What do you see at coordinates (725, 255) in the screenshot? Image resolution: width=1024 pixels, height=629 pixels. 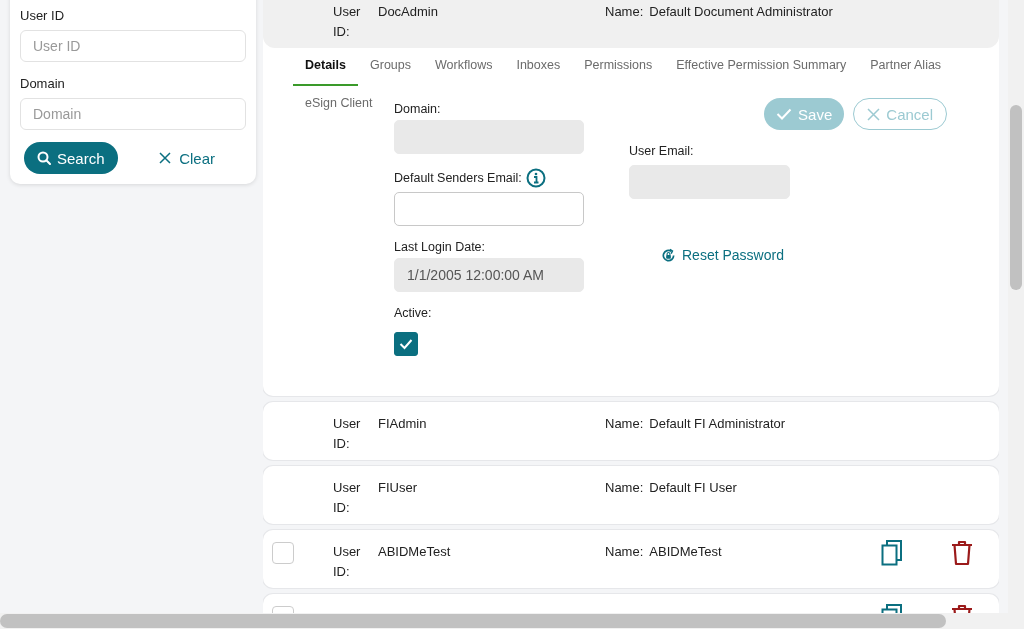 I see `reset-password-link: Reset Password` at bounding box center [725, 255].